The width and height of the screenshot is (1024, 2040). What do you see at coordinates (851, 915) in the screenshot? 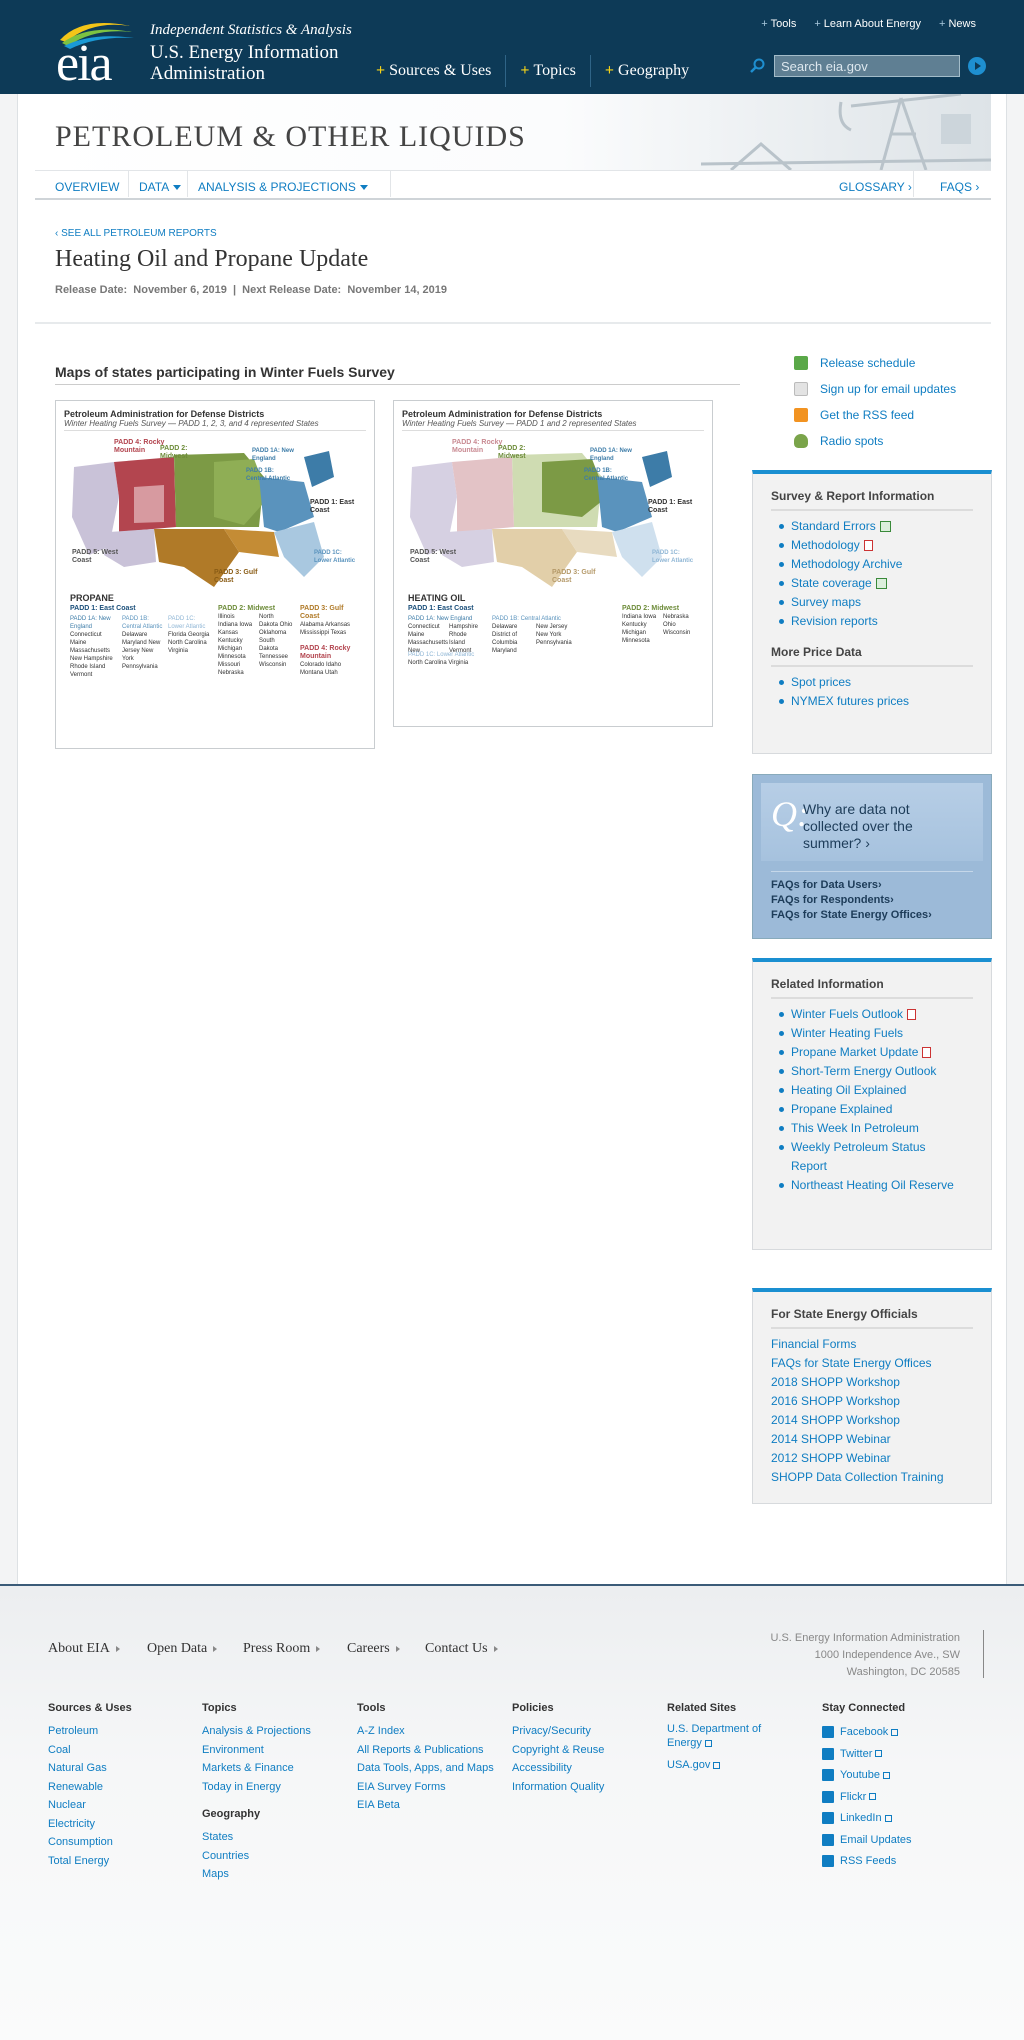
I see `faq-state-offices-link: FAQs for State Energy Offices›` at bounding box center [851, 915].